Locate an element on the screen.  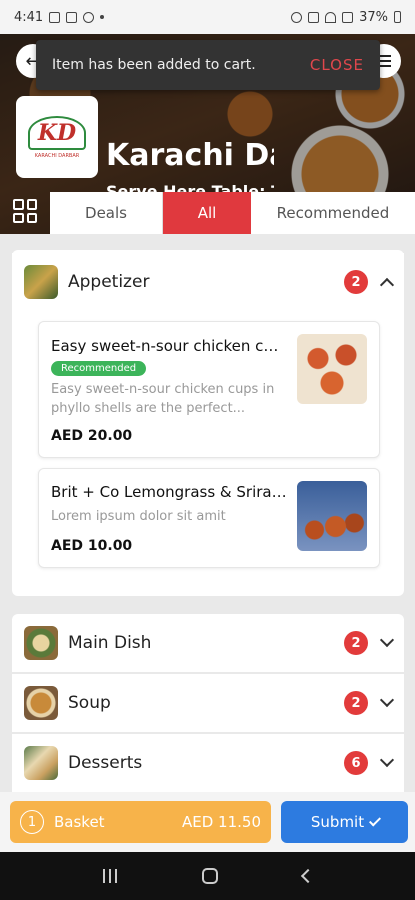
category-tabs: Deals All Recommended is located at coordinates (232, 213).